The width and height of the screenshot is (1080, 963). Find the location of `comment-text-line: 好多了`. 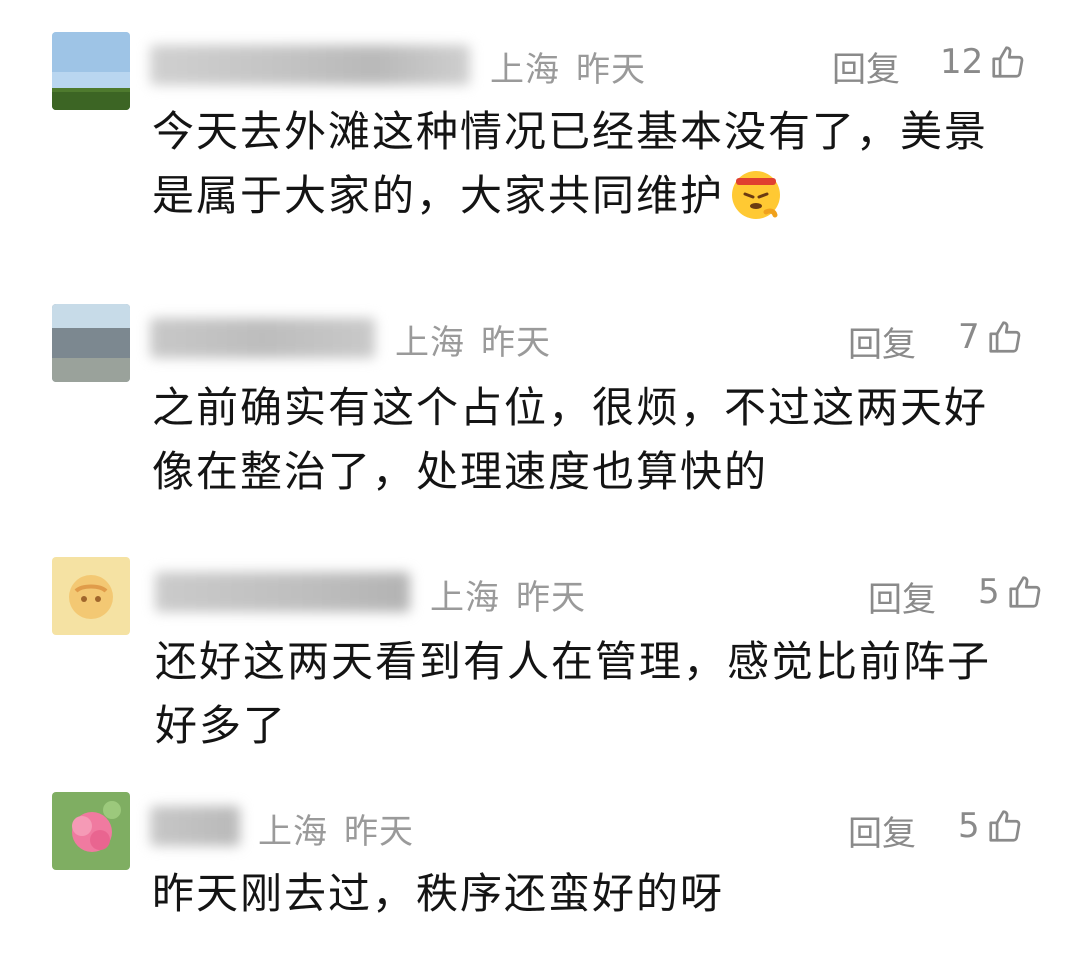

comment-text-line: 好多了 is located at coordinates (221, 725).